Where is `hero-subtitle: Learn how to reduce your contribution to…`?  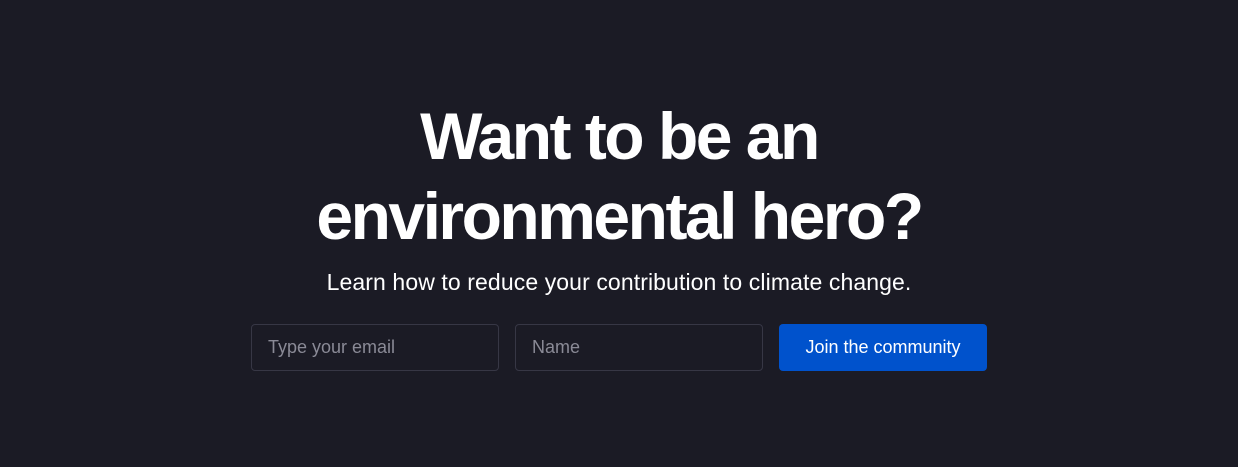
hero-subtitle: Learn how to reduce your contribution to… is located at coordinates (619, 282).